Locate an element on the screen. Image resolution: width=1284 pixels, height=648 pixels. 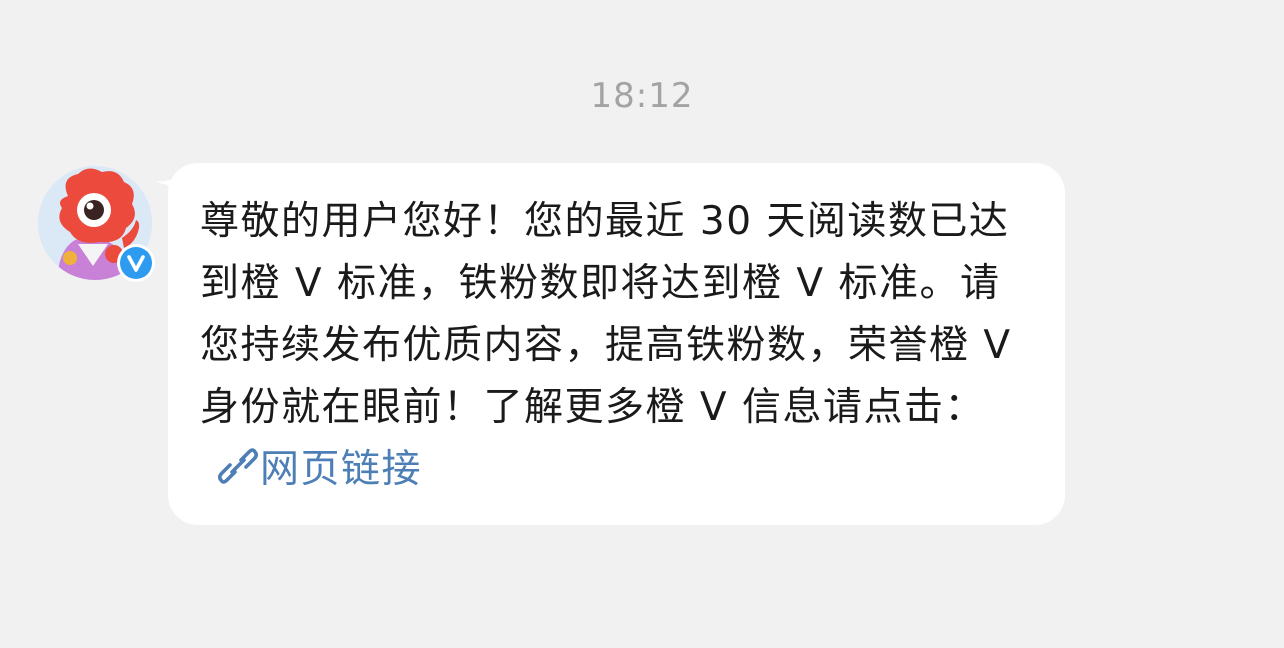
verified-v-icon is located at coordinates (136, 263).